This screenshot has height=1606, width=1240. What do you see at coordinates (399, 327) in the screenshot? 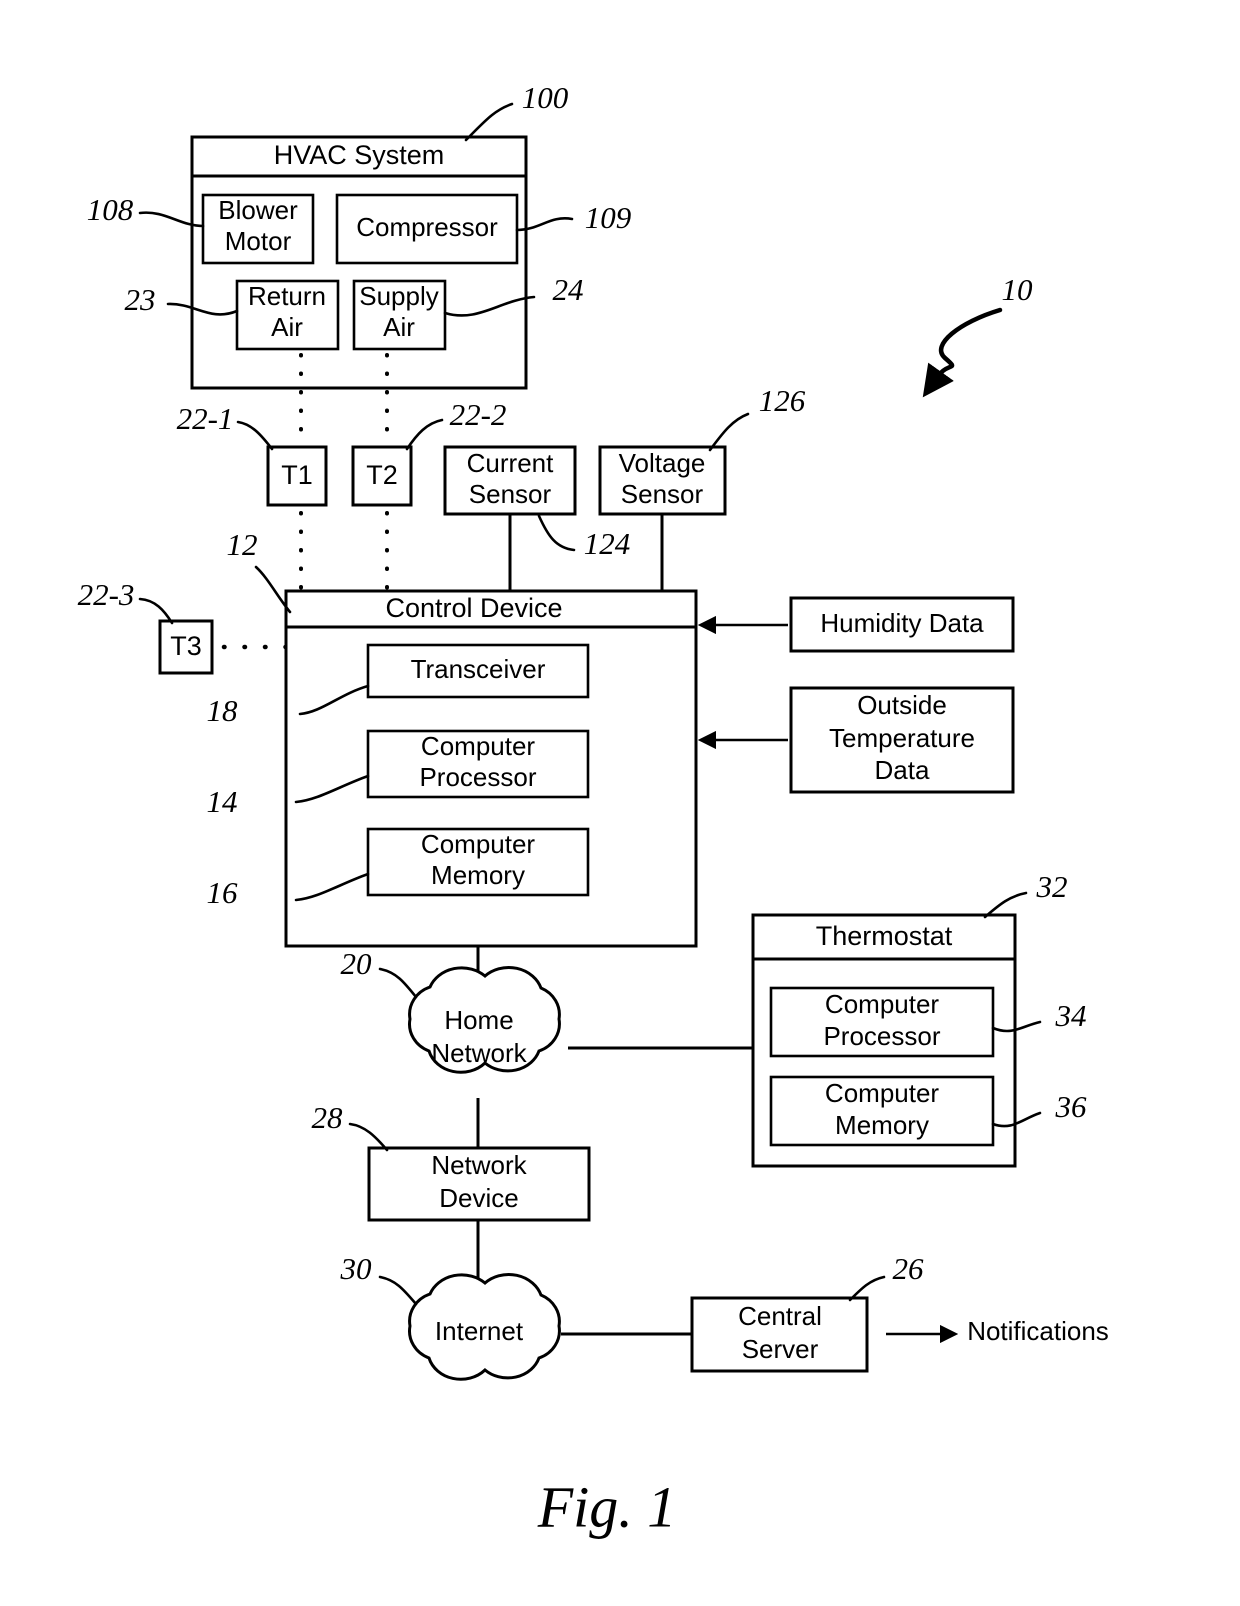
I see `supply-air-label-line2: Air` at bounding box center [399, 327].